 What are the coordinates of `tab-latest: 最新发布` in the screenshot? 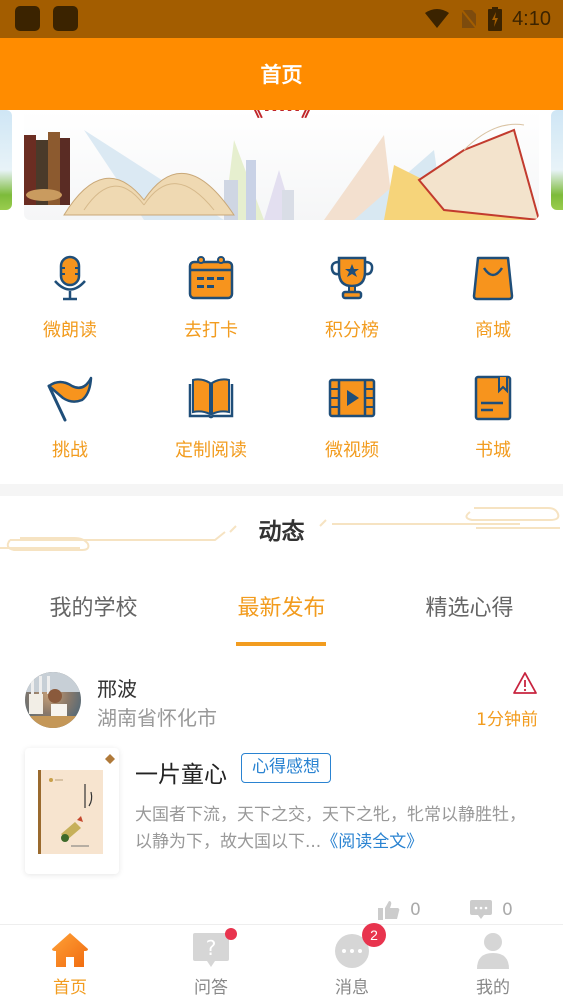 It's located at (281, 606).